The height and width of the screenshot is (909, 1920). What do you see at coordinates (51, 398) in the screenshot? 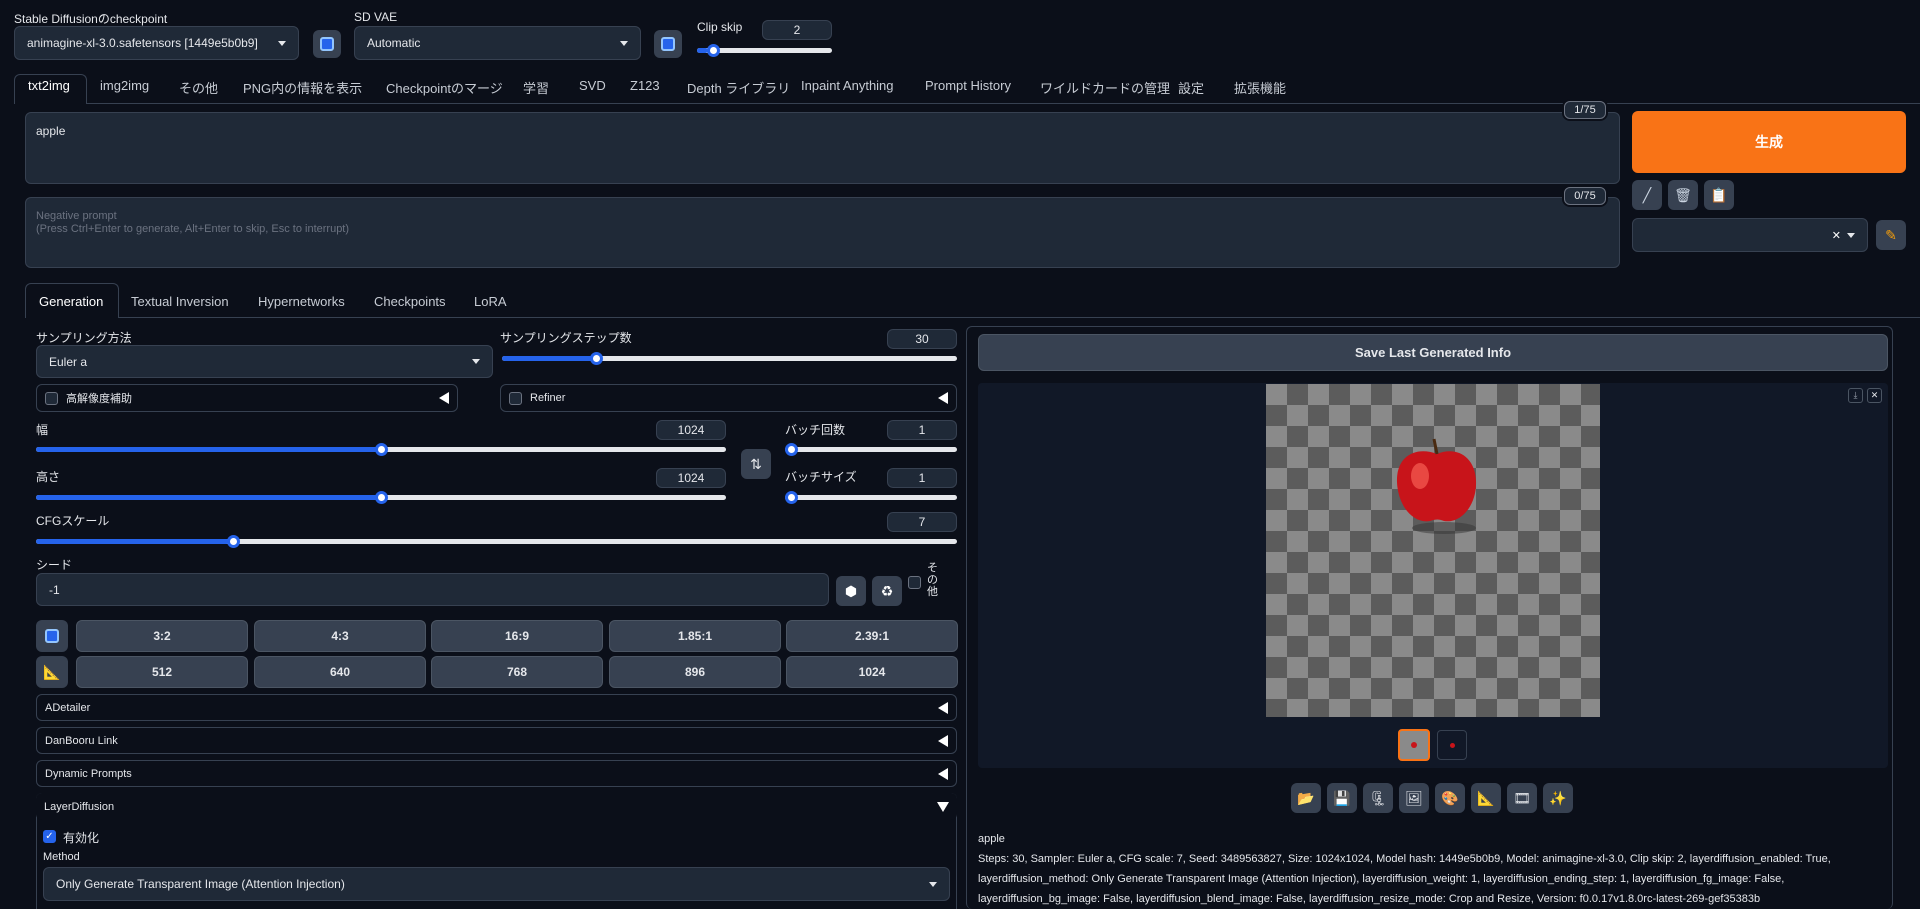
I see `hires-fix-checkbox` at bounding box center [51, 398].